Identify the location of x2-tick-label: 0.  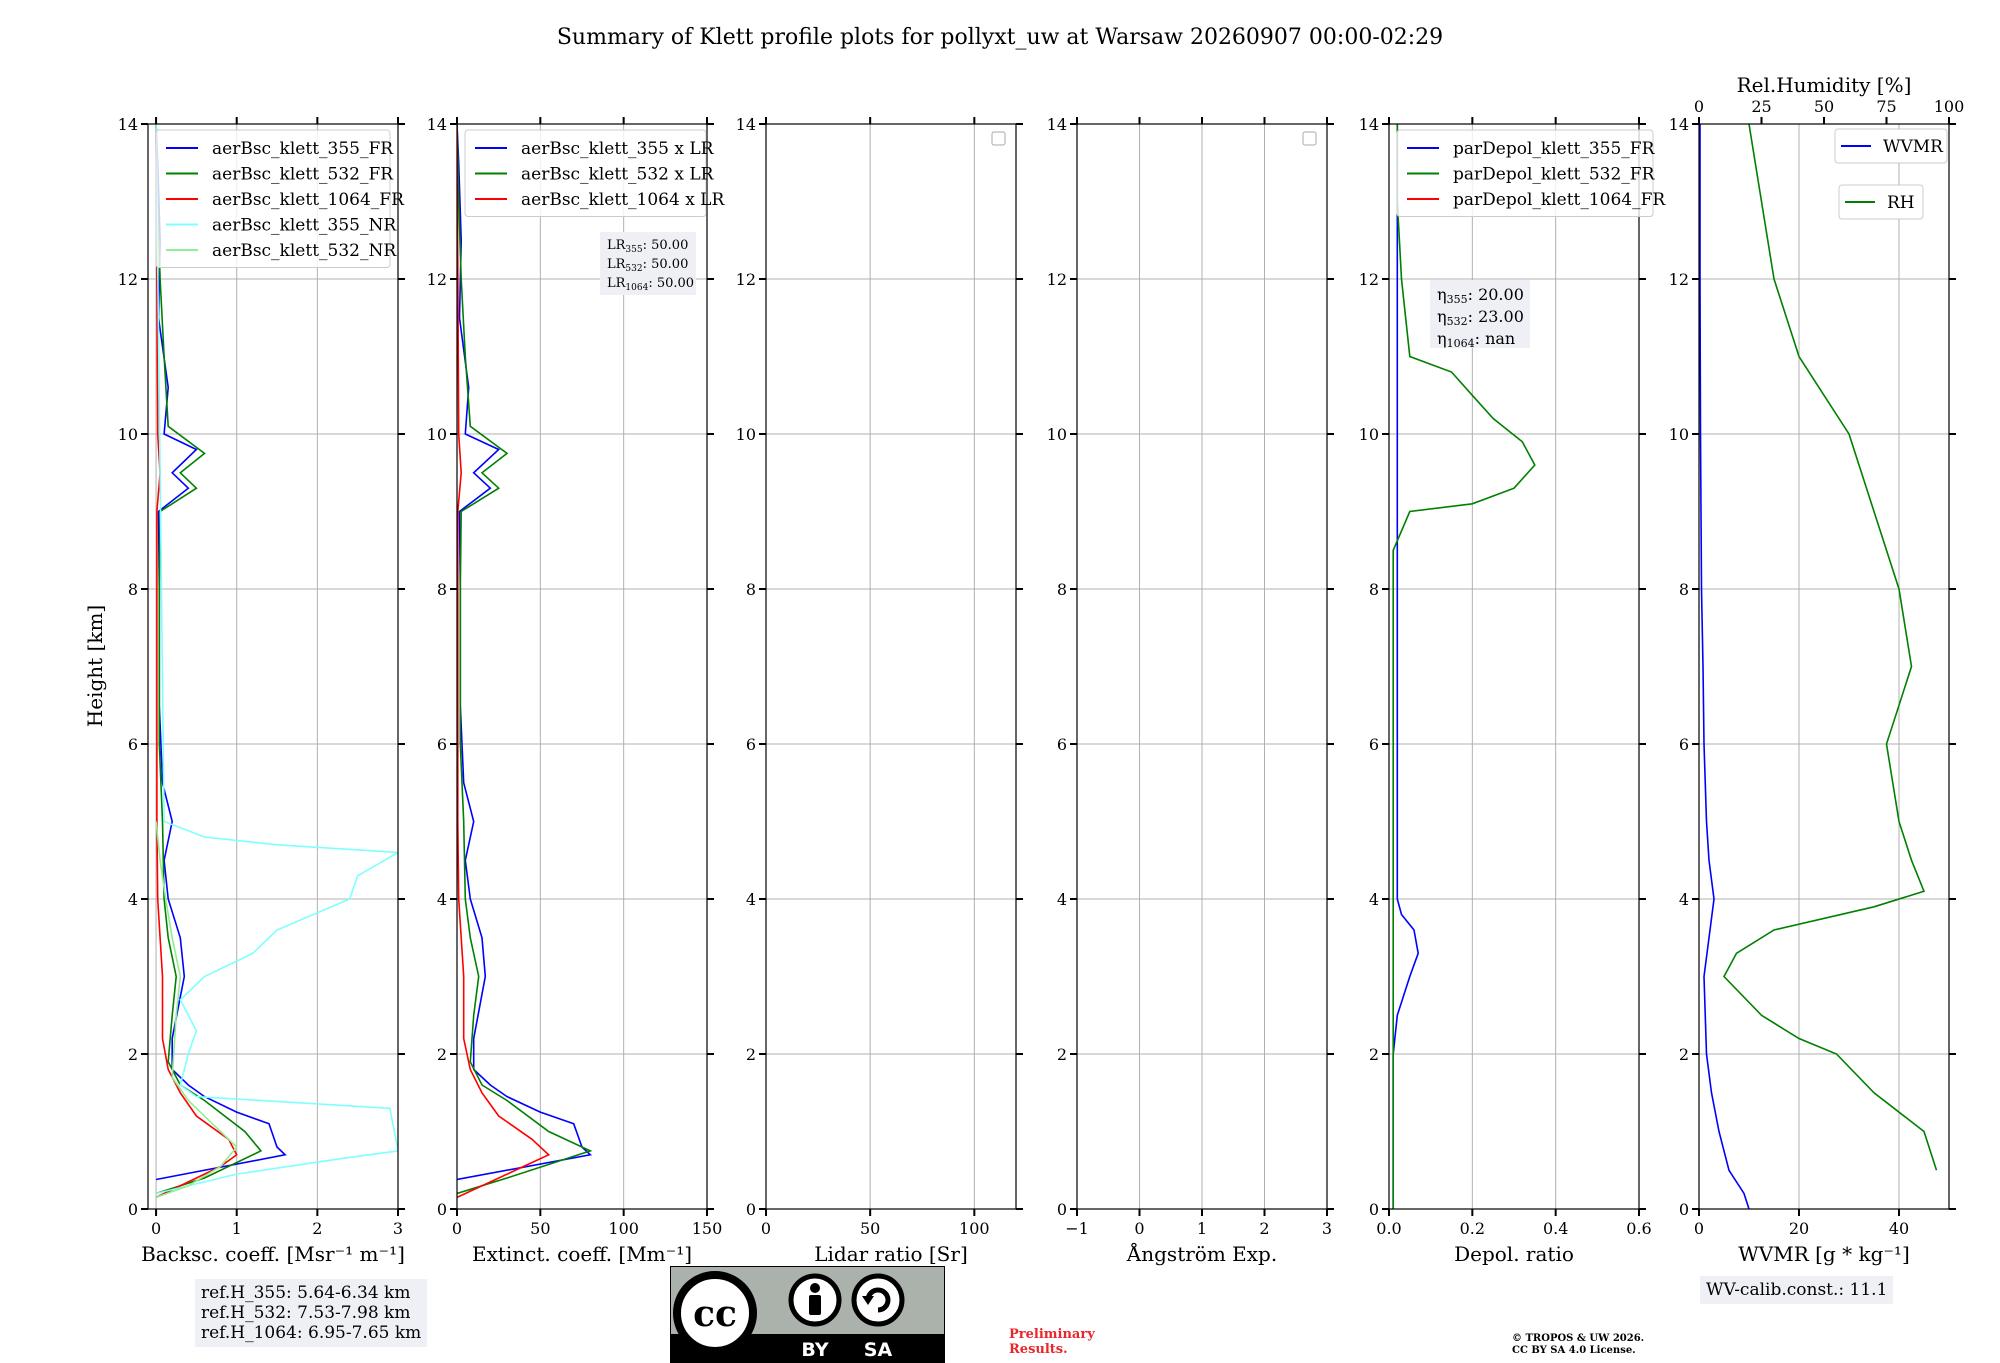
(1699, 106).